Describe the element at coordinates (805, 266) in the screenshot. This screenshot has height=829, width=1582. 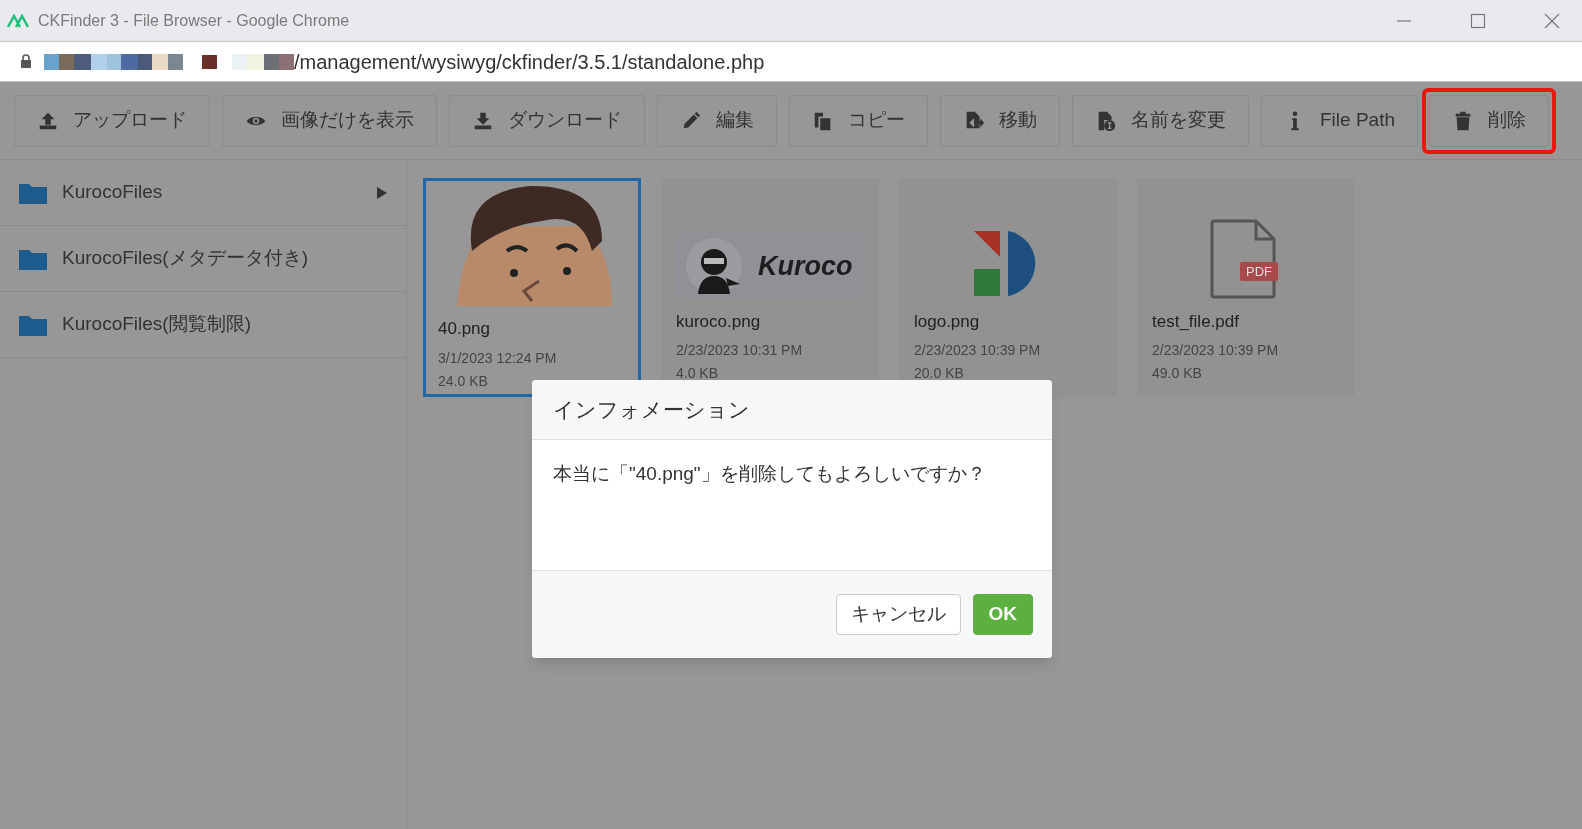
I see `logo-text: Kuroco` at that location.